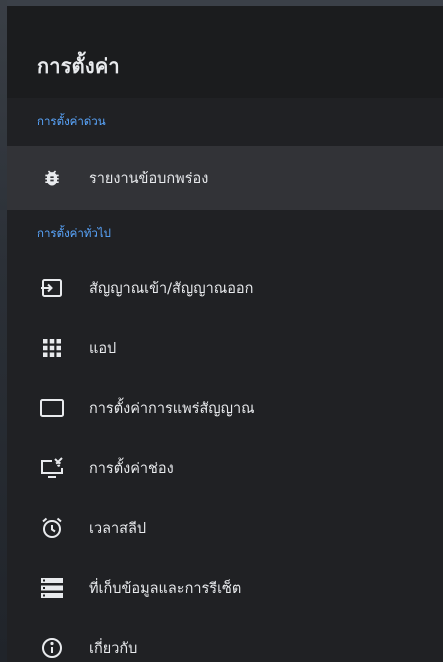  Describe the element at coordinates (52, 348) in the screenshot. I see `apps-grid-icon` at that location.